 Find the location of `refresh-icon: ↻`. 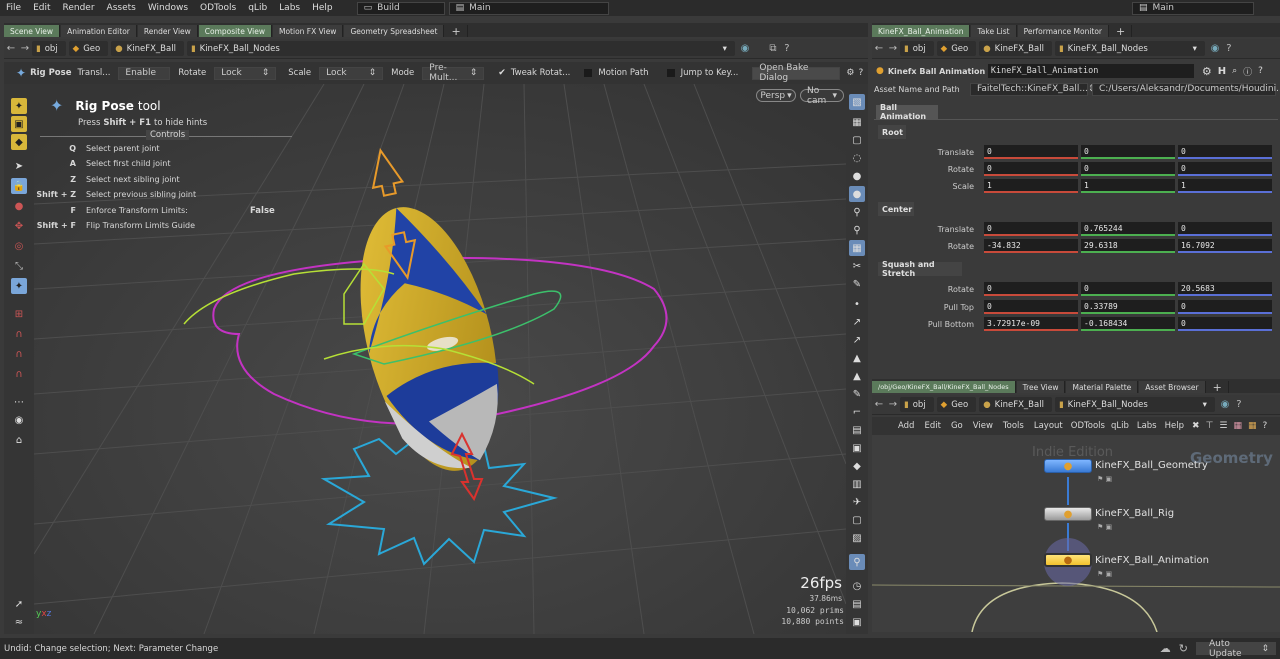

refresh-icon: ↻ is located at coordinates (1183, 648).